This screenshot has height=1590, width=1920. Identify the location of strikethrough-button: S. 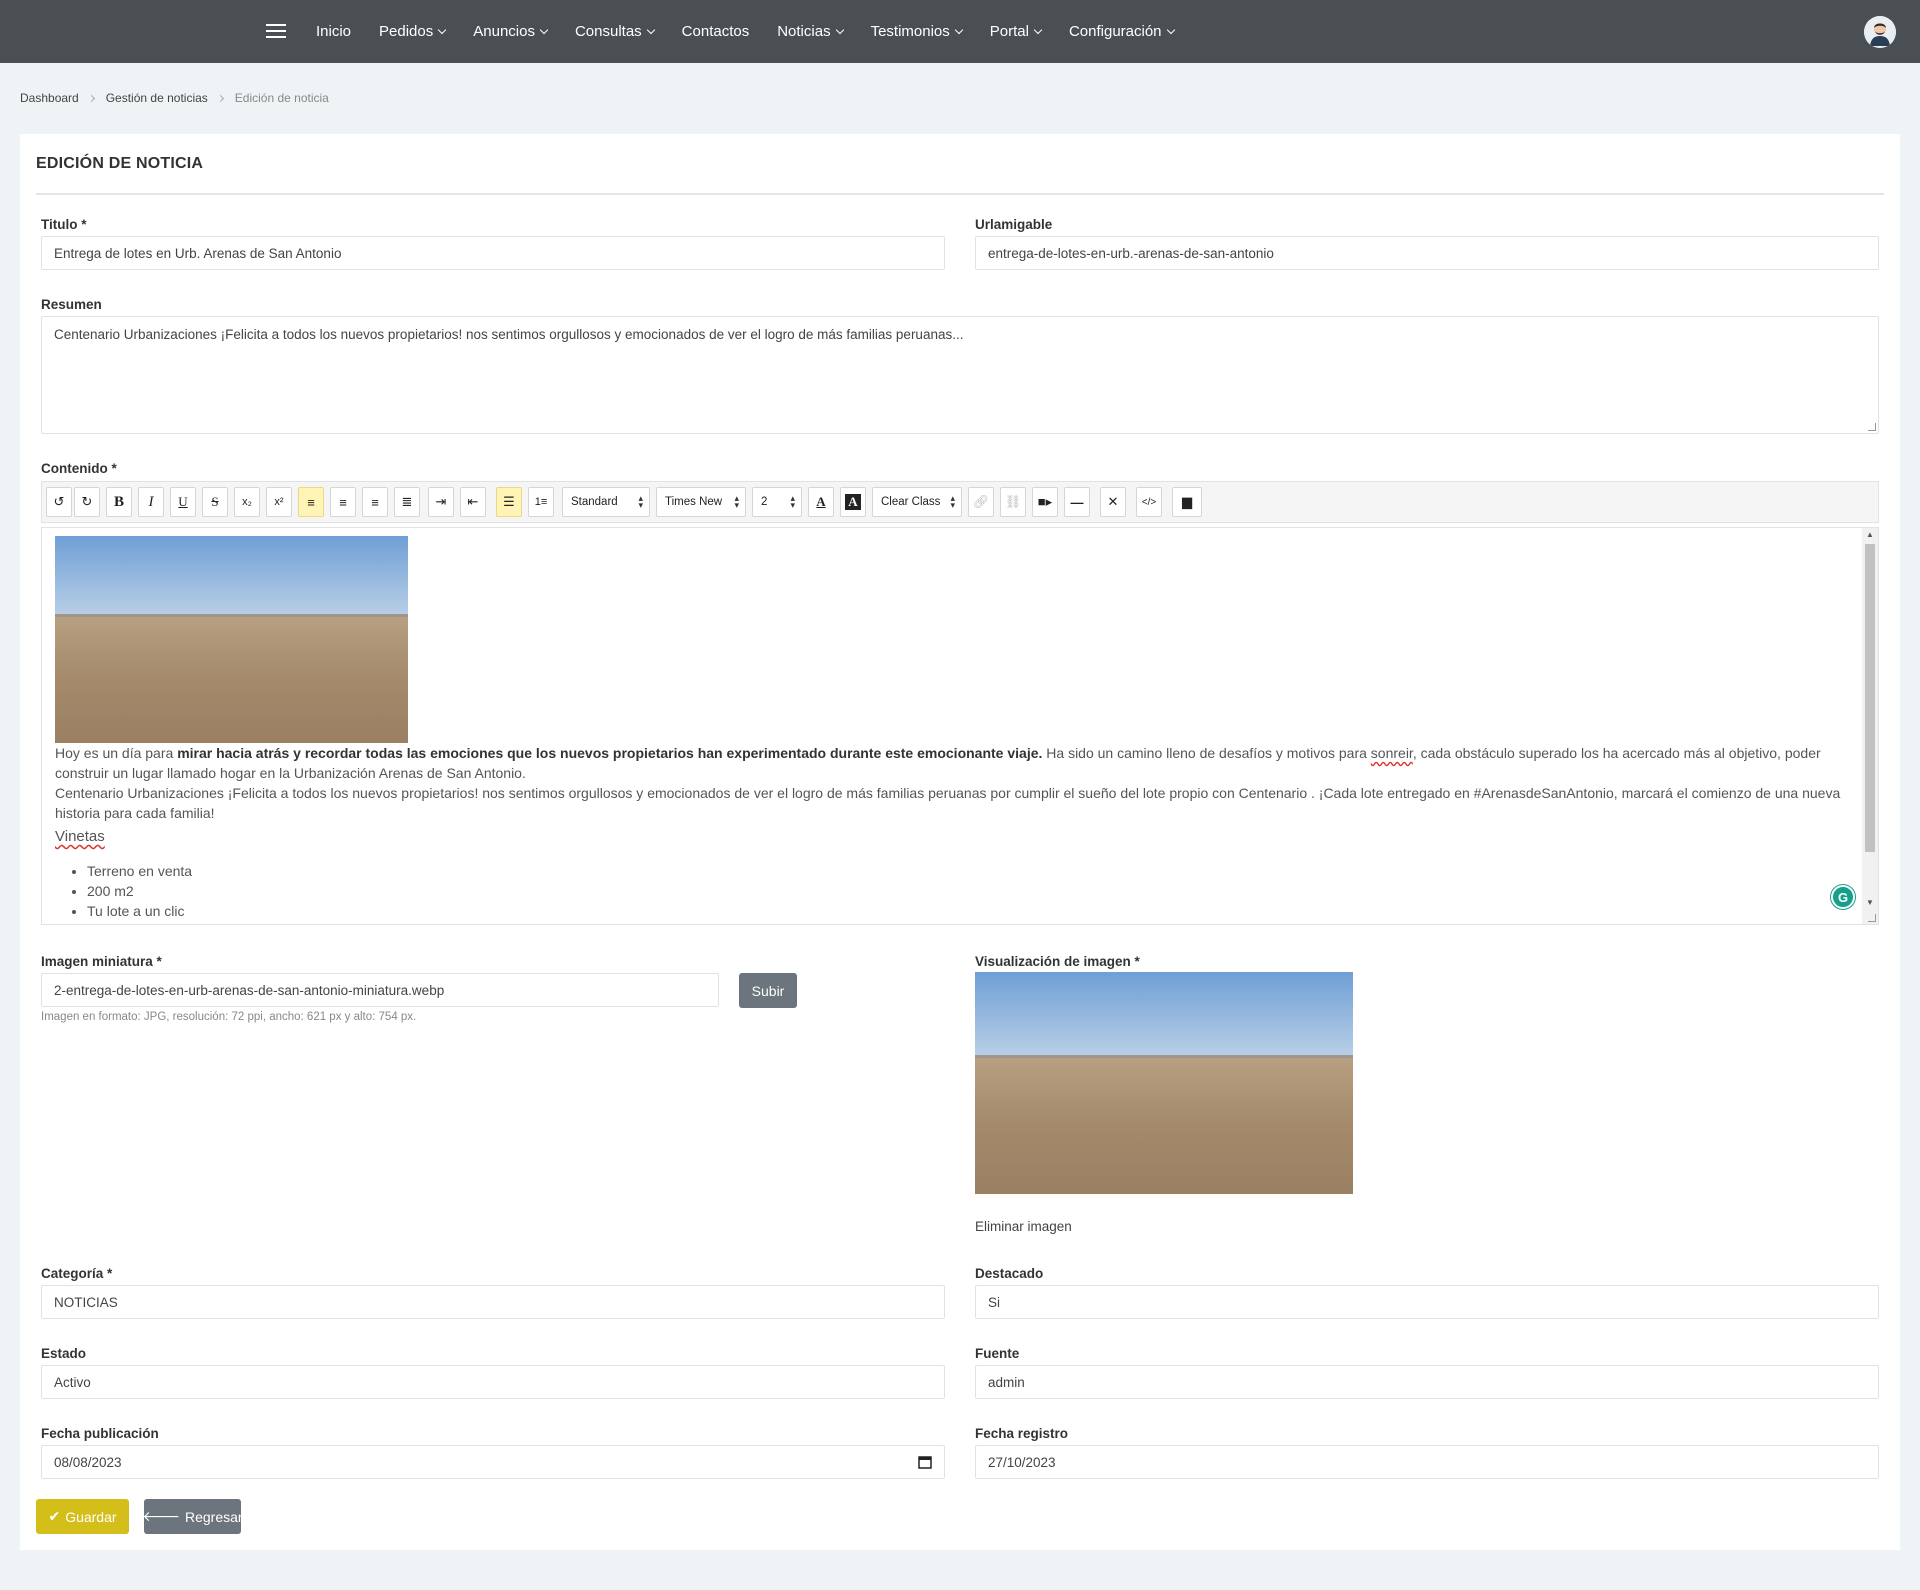
(215, 502).